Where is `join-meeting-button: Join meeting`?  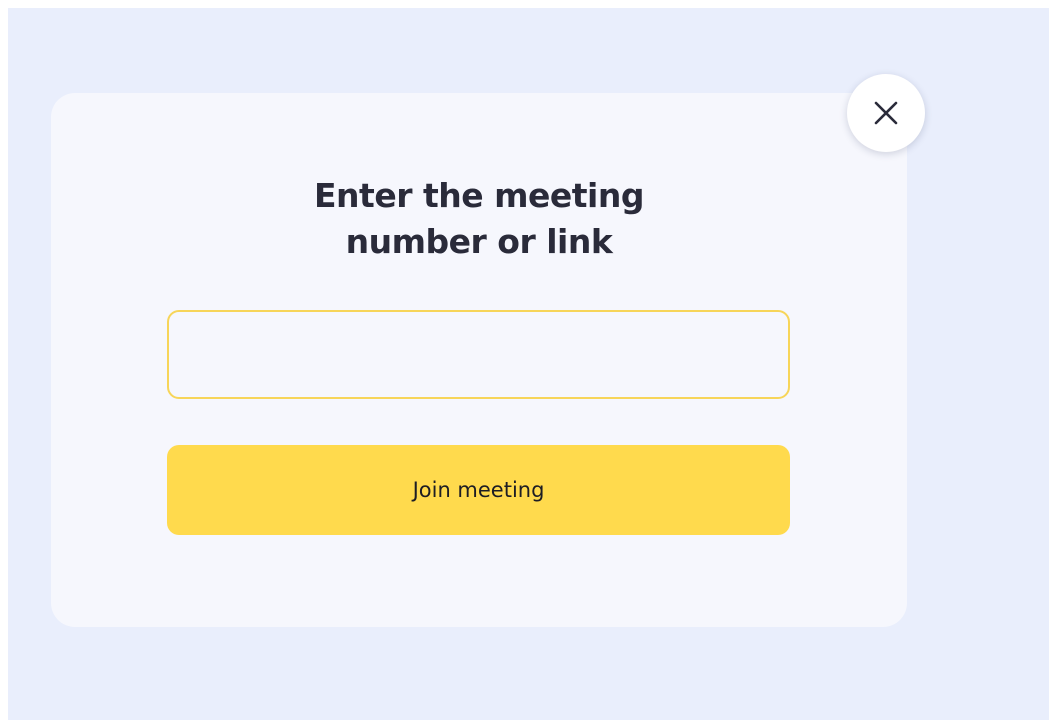 join-meeting-button: Join meeting is located at coordinates (478, 490).